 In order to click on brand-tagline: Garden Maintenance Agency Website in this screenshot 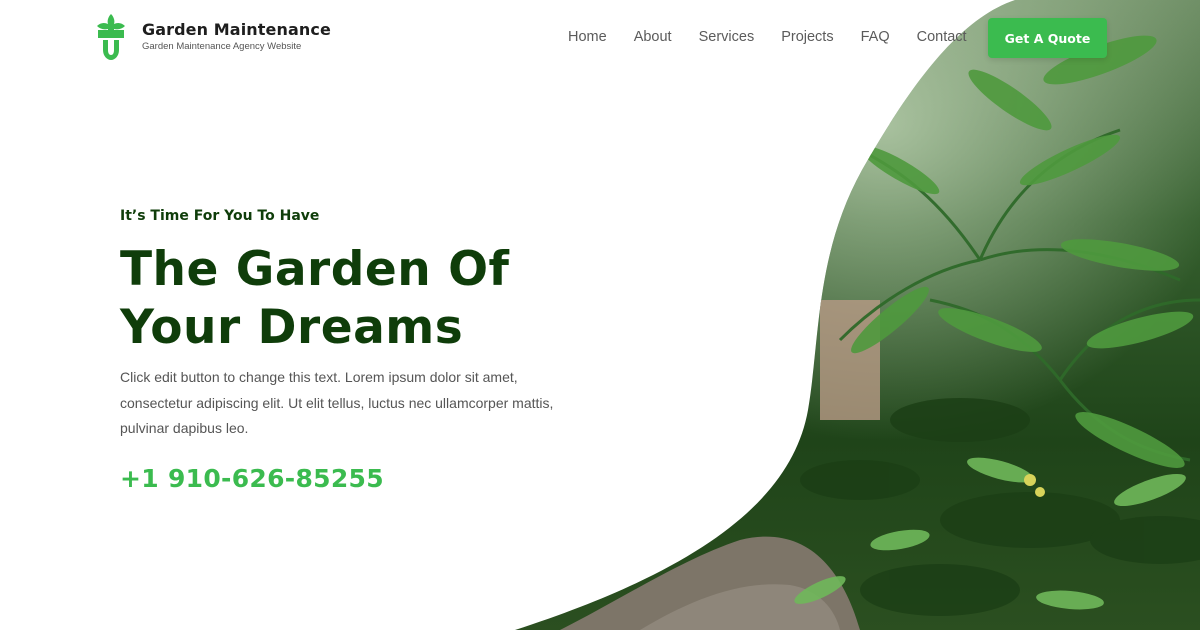, I will do `click(222, 46)`.